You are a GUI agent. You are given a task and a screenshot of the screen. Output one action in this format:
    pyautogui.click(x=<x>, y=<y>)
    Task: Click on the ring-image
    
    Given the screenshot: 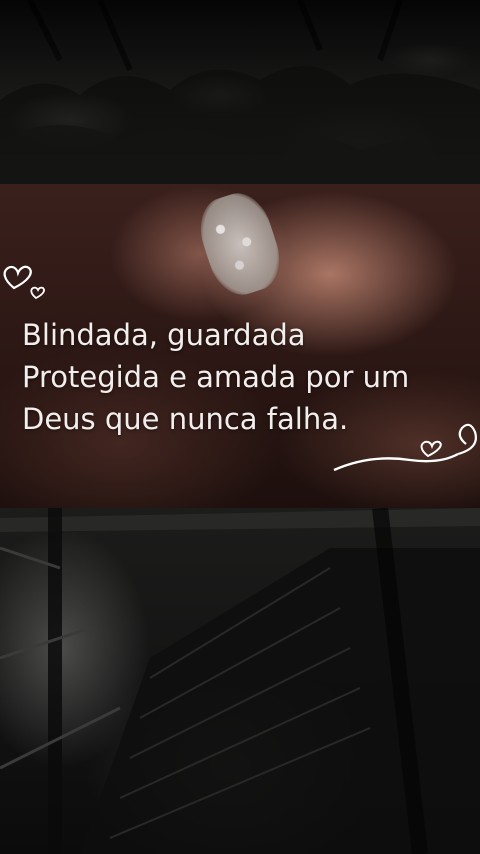 What is the action you would take?
    pyautogui.click(x=240, y=244)
    